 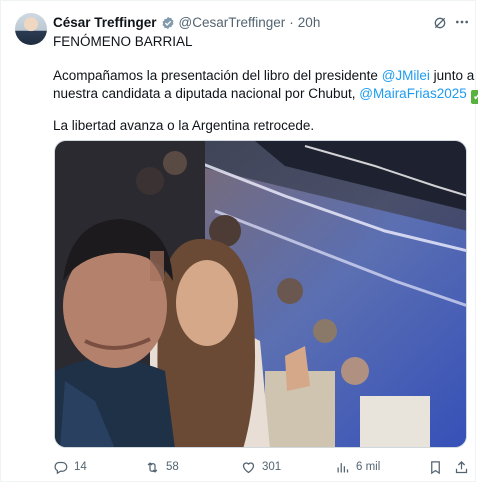 What do you see at coordinates (105, 22) in the screenshot?
I see `author-name: César Treffinger` at bounding box center [105, 22].